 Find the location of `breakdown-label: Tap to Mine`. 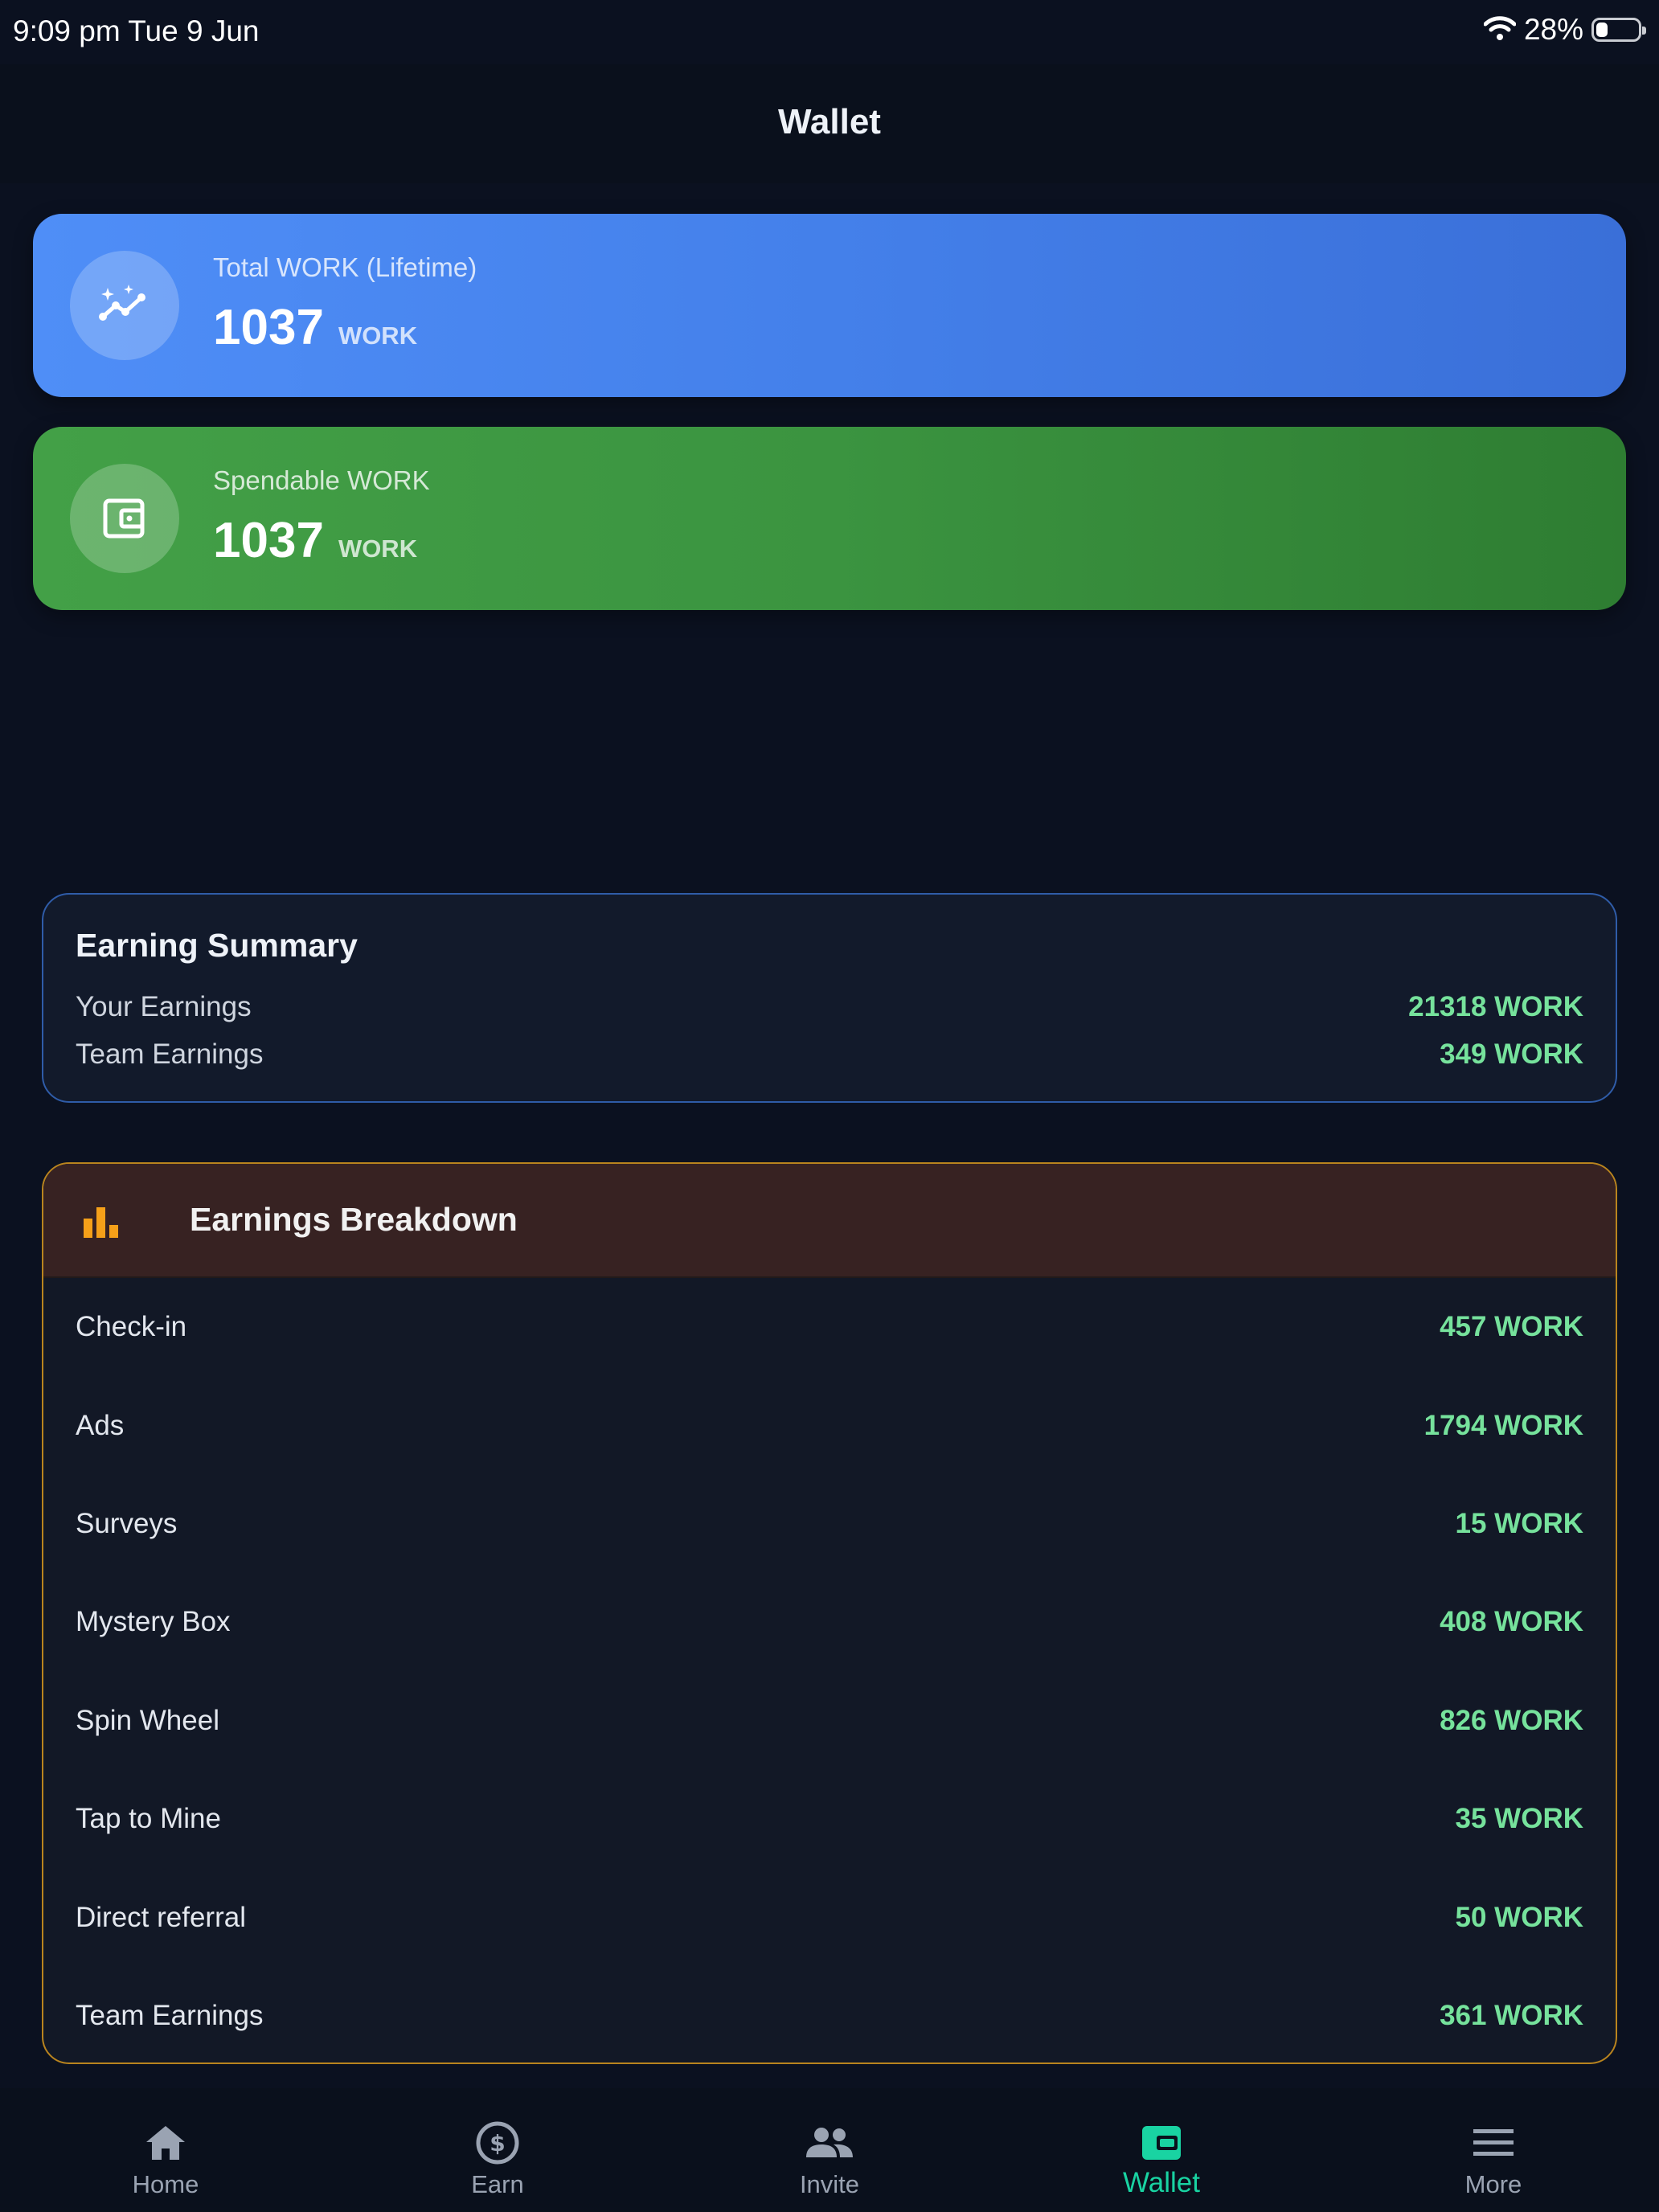

breakdown-label: Tap to Mine is located at coordinates (148, 1819).